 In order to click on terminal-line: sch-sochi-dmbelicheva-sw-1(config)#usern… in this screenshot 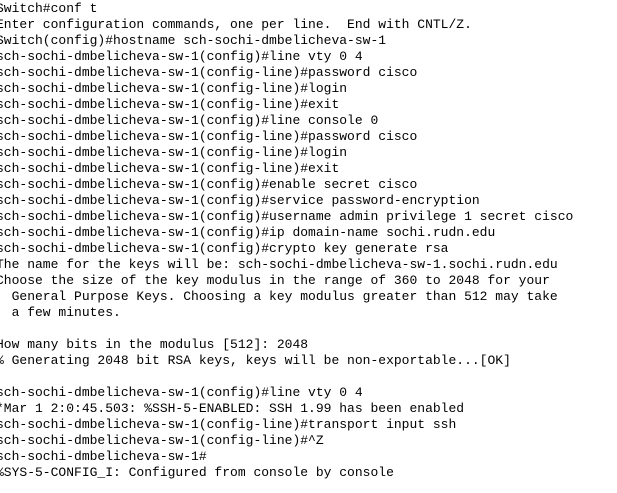, I will do `click(287, 216)`.